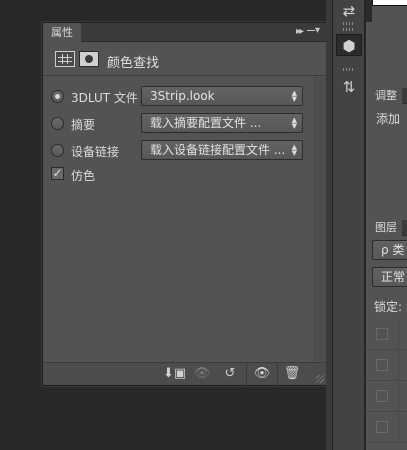 The height and width of the screenshot is (450, 407). I want to click on layers-tab-bar: 图层, so click(386, 228).